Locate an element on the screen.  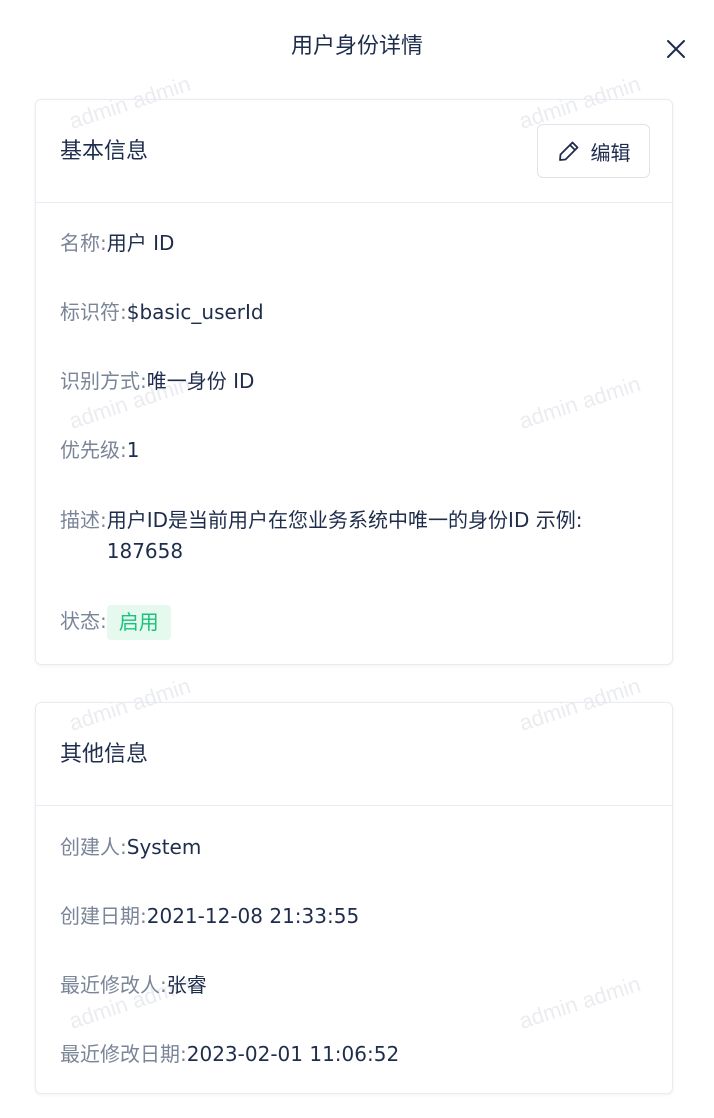
field-name: 名称: 用户 ID is located at coordinates (354, 243).